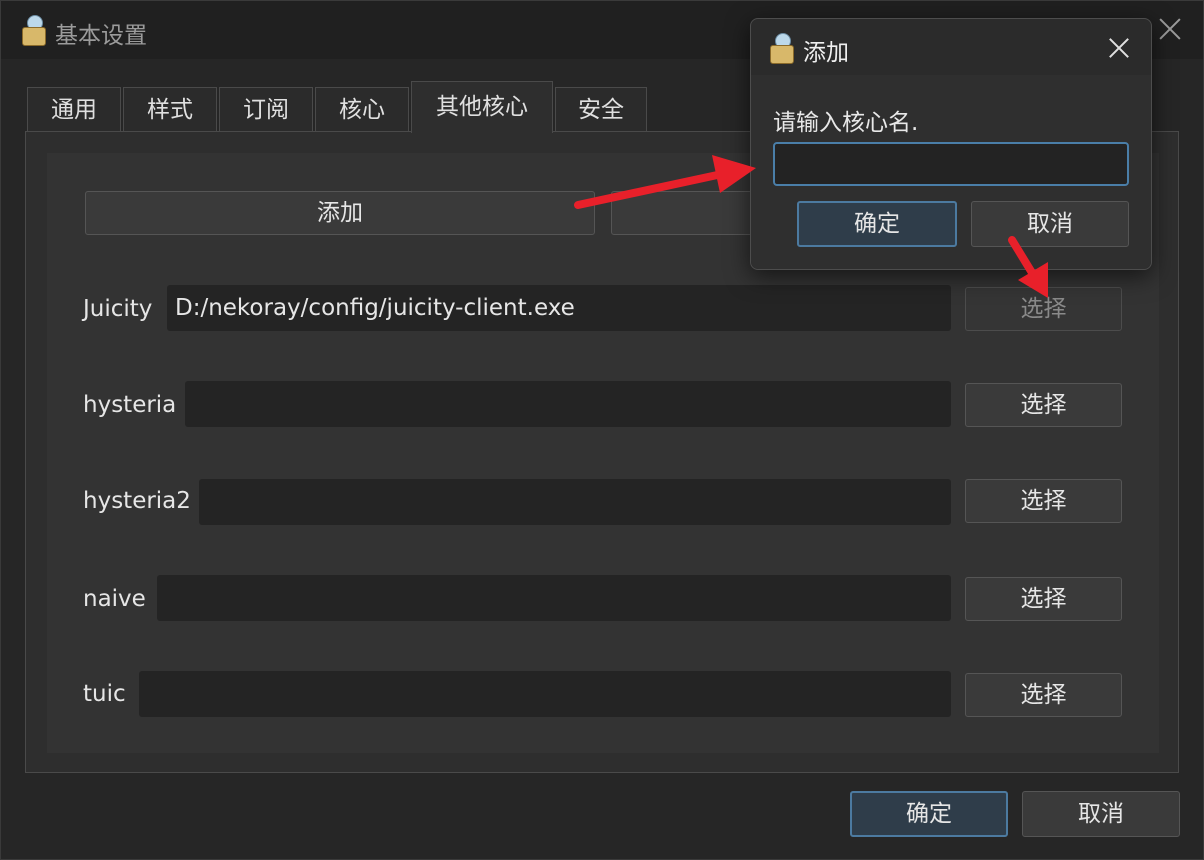 This screenshot has width=1204, height=860. What do you see at coordinates (33, 30) in the screenshot?
I see `app-icon` at bounding box center [33, 30].